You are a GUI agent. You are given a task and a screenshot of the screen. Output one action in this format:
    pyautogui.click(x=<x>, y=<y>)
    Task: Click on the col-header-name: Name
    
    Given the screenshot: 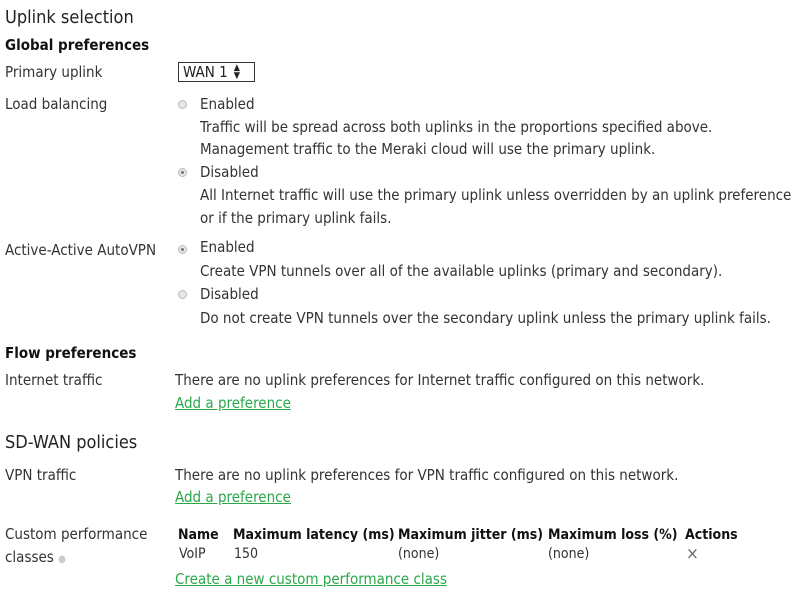 What is the action you would take?
    pyautogui.click(x=198, y=535)
    